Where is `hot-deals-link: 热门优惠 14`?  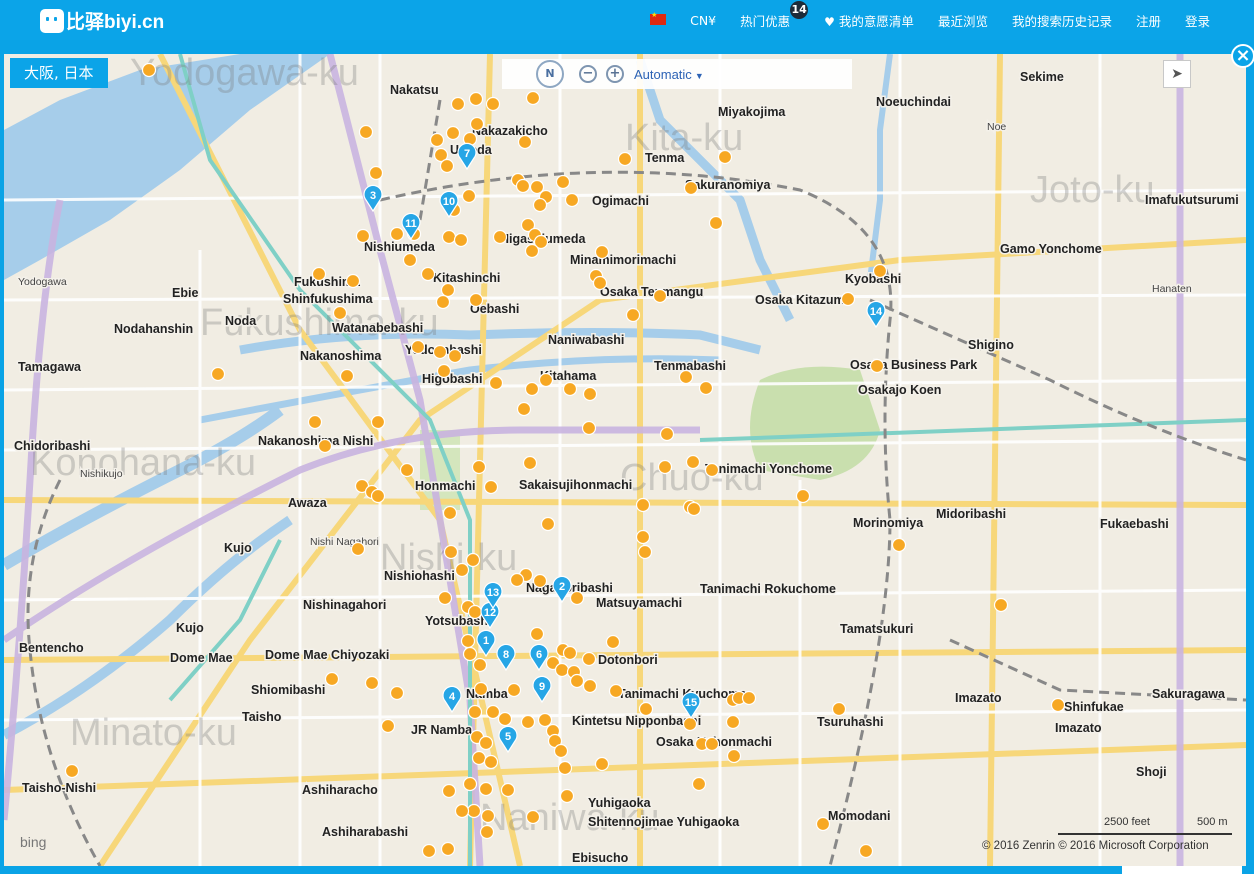 hot-deals-link: 热门优惠 14 is located at coordinates (774, 15).